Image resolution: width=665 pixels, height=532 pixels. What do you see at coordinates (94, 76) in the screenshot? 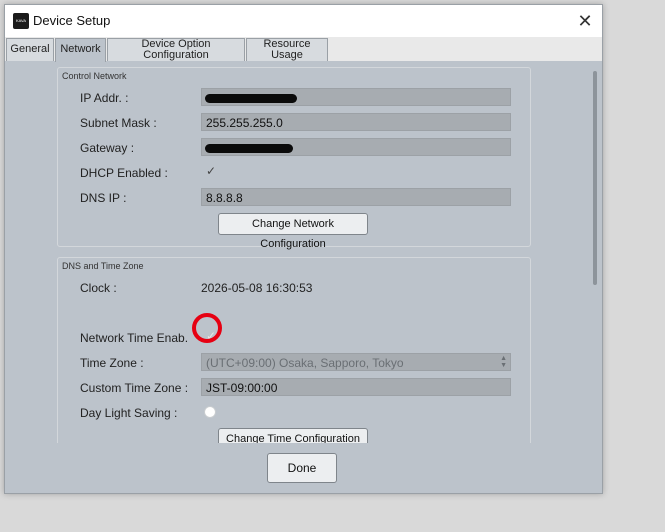
I see `control-network-title: Control Network` at bounding box center [94, 76].